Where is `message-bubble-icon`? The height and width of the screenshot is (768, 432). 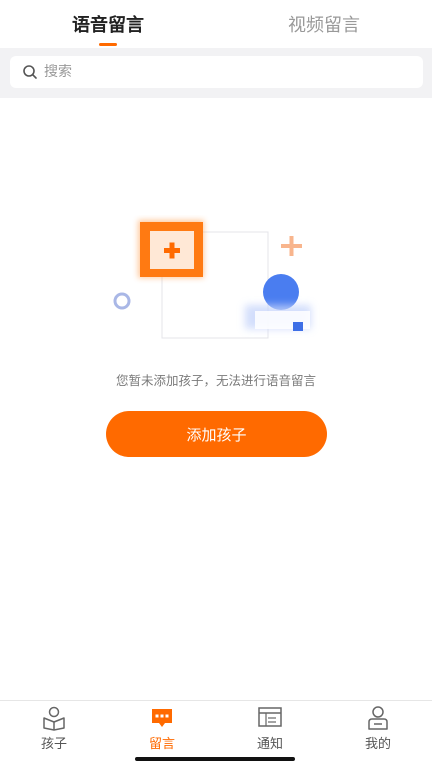
message-bubble-icon is located at coordinates (162, 718).